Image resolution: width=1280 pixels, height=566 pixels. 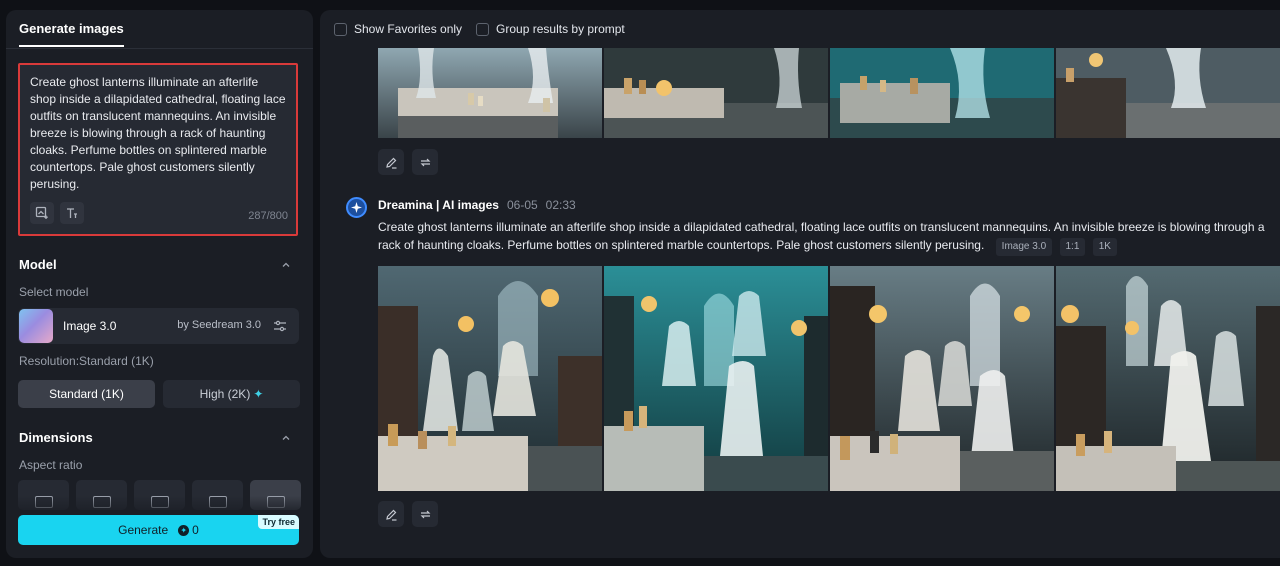 I want to click on text-style-icon, so click(x=72, y=213).